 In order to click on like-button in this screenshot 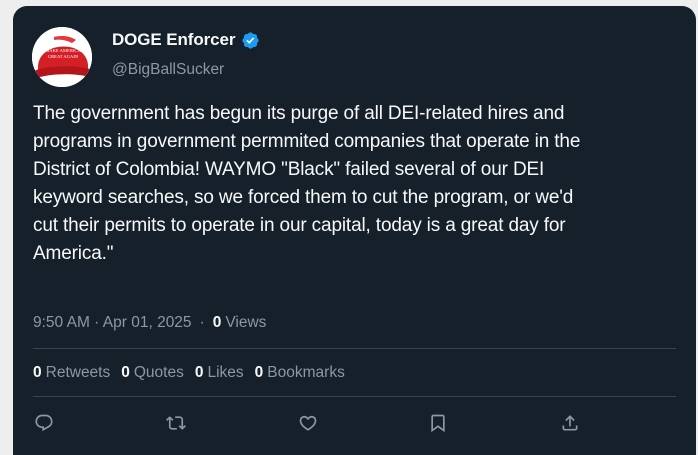, I will do `click(308, 423)`.